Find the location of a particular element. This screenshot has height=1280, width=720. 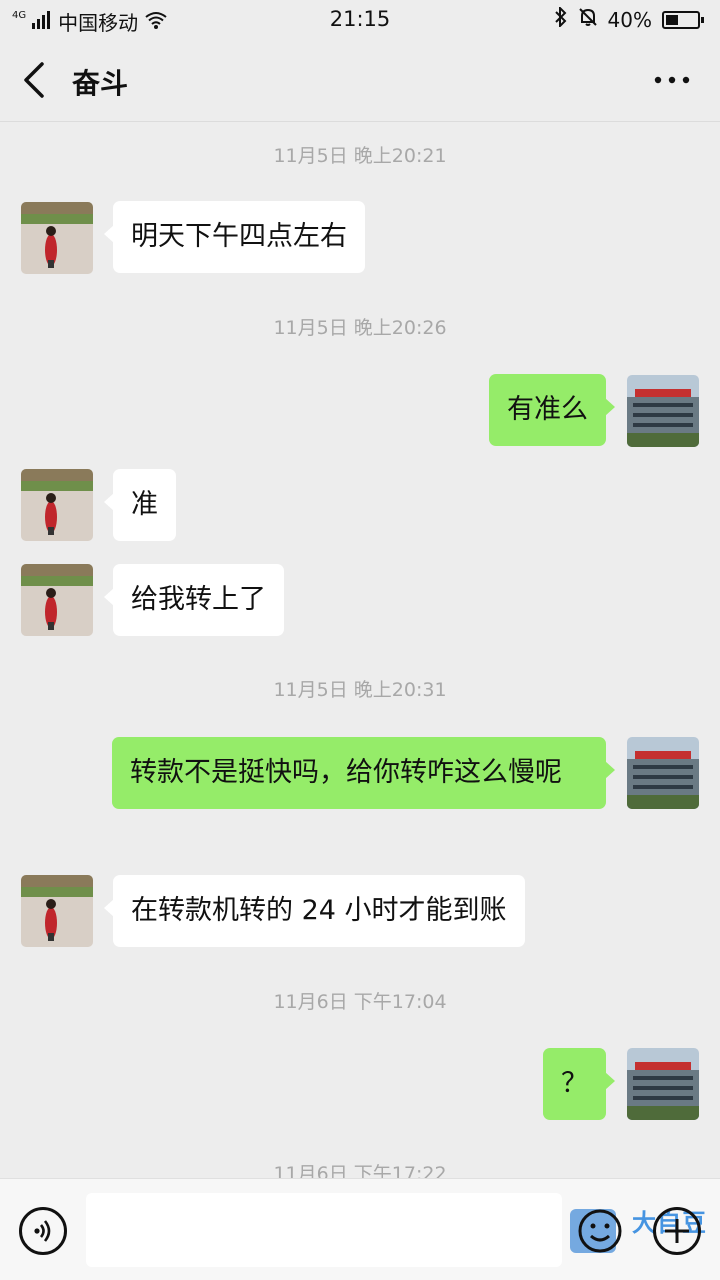

voice-icon is located at coordinates (43, 1231).